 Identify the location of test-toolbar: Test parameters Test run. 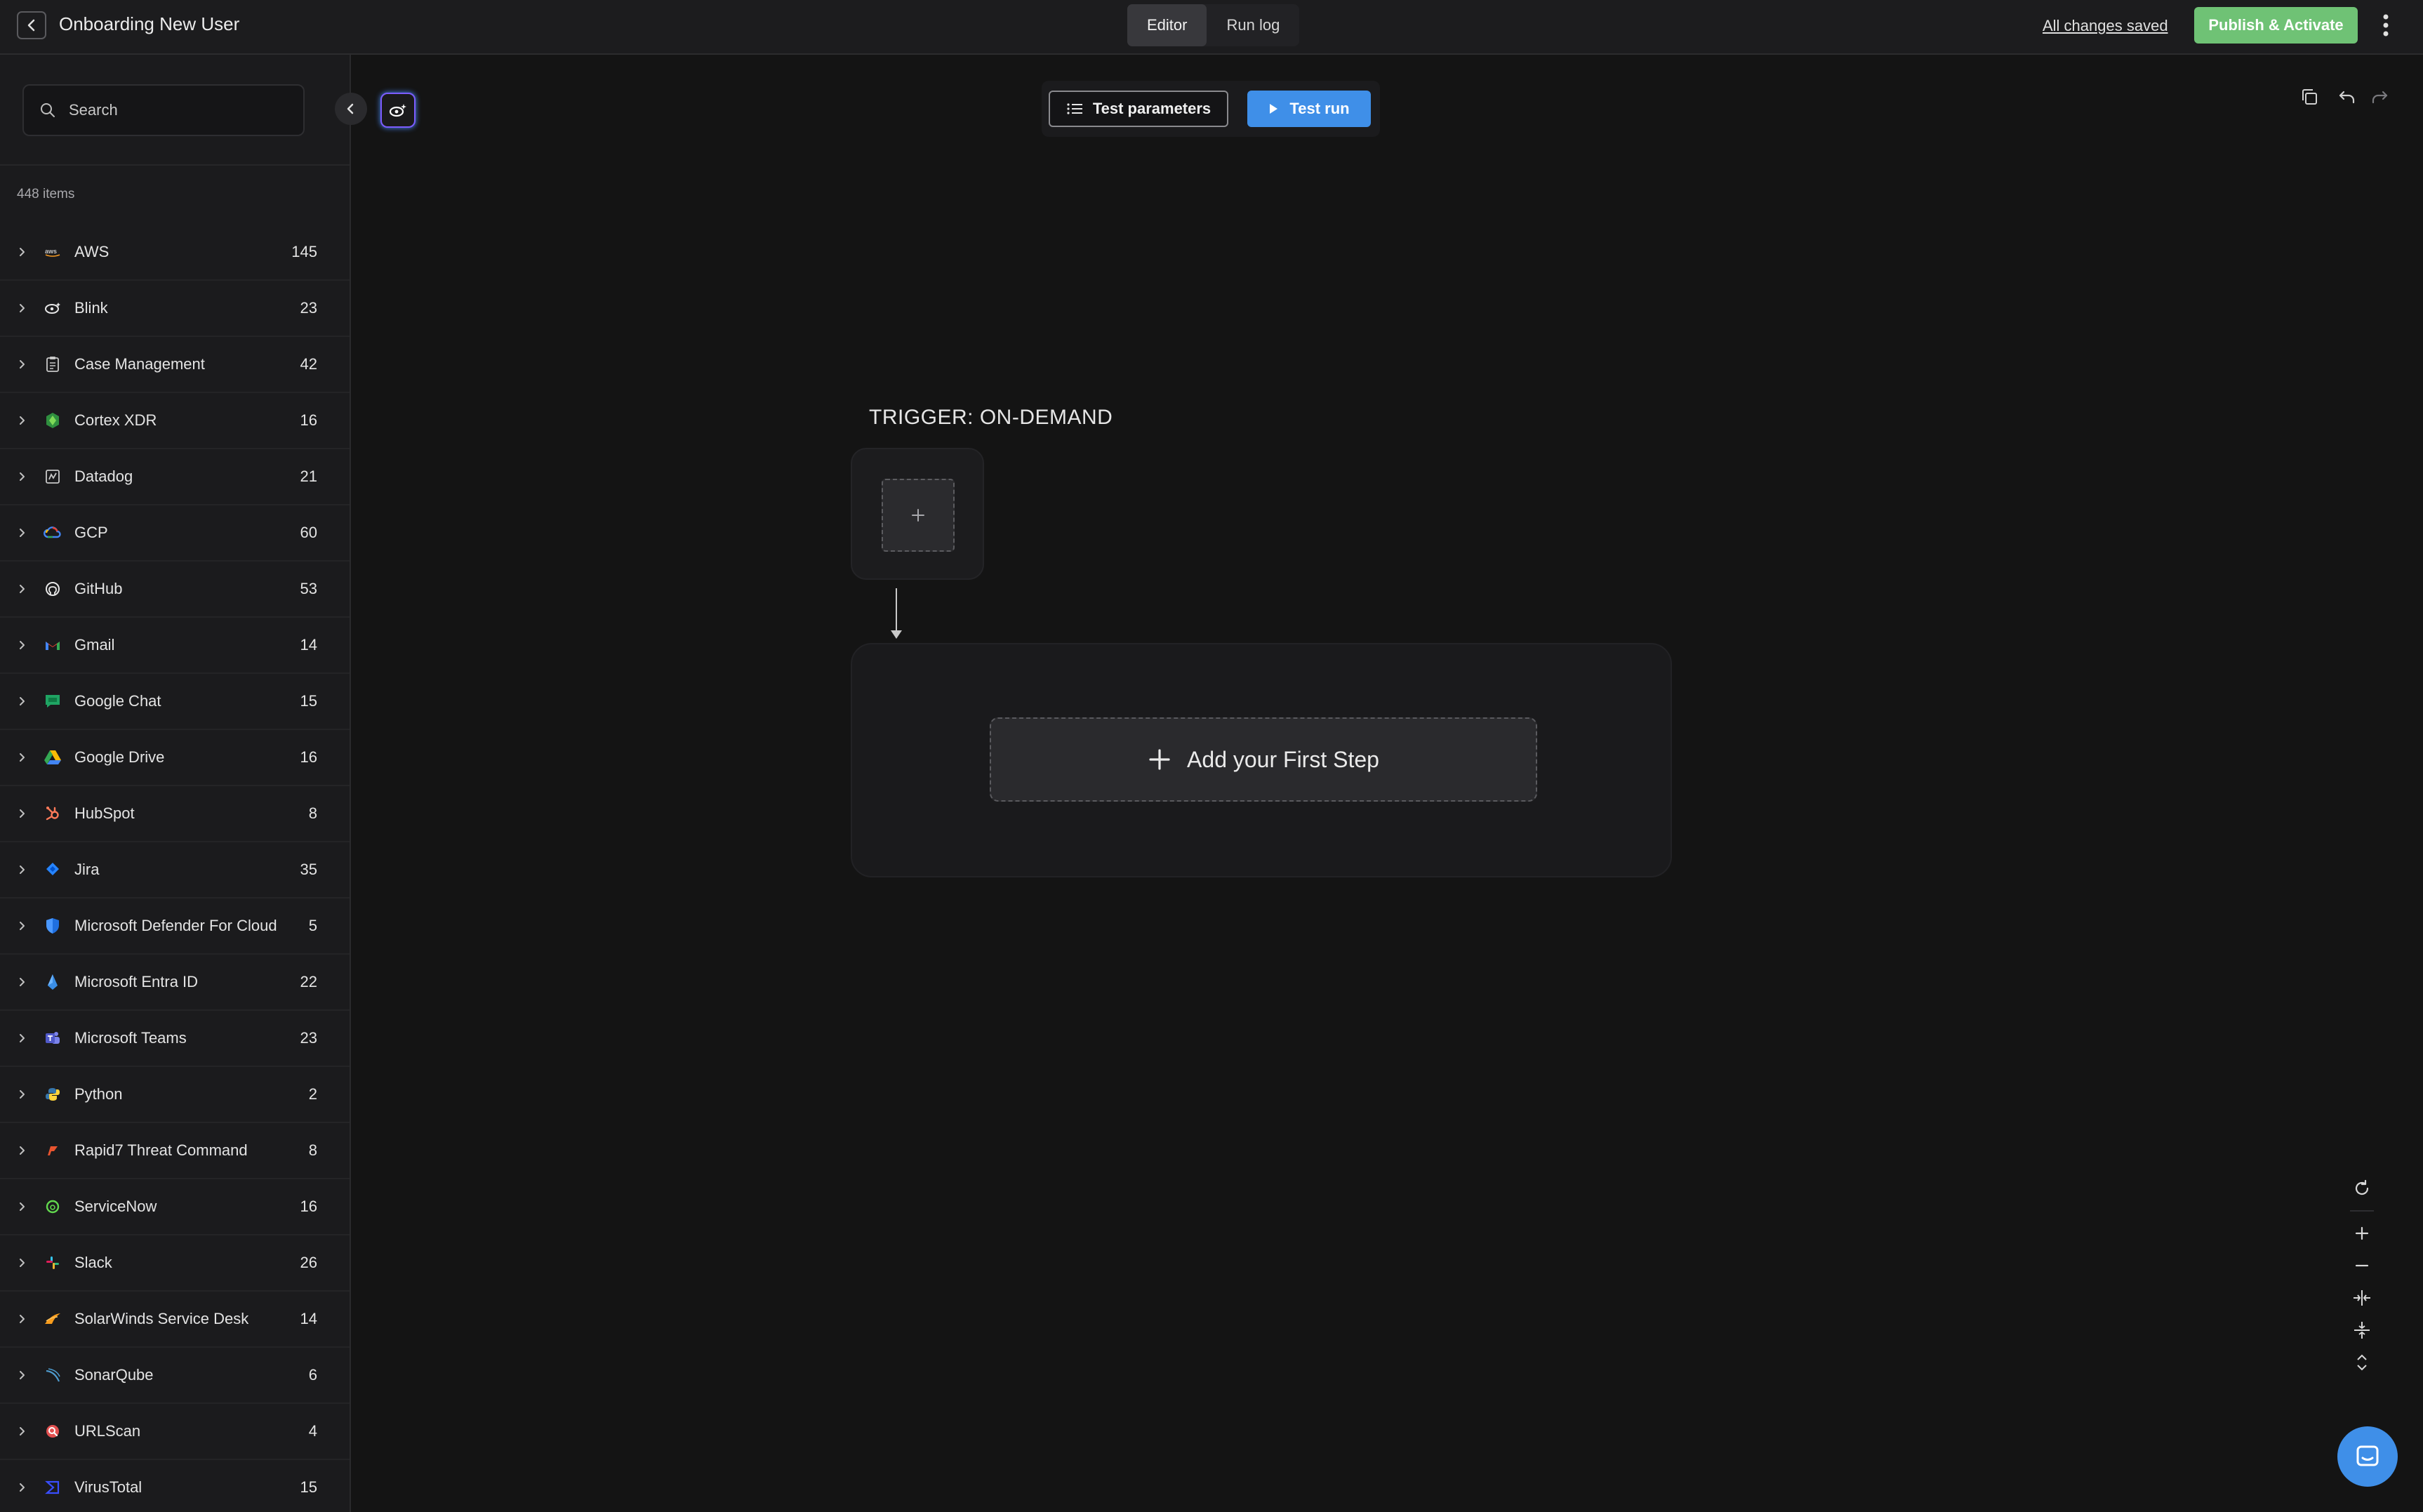
(1211, 109).